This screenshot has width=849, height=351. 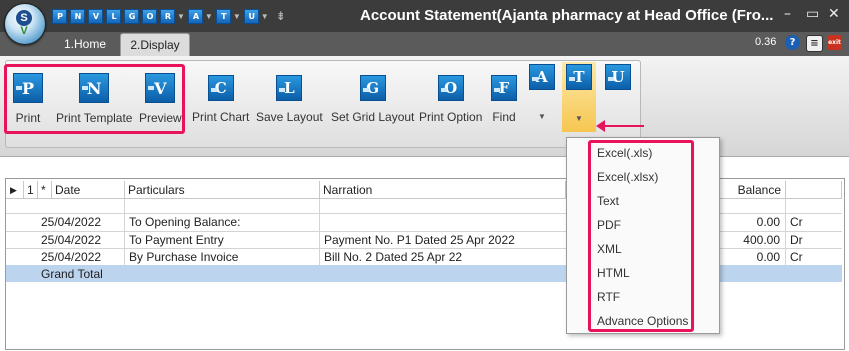 I want to click on column-header-drcr, so click(x=814, y=190).